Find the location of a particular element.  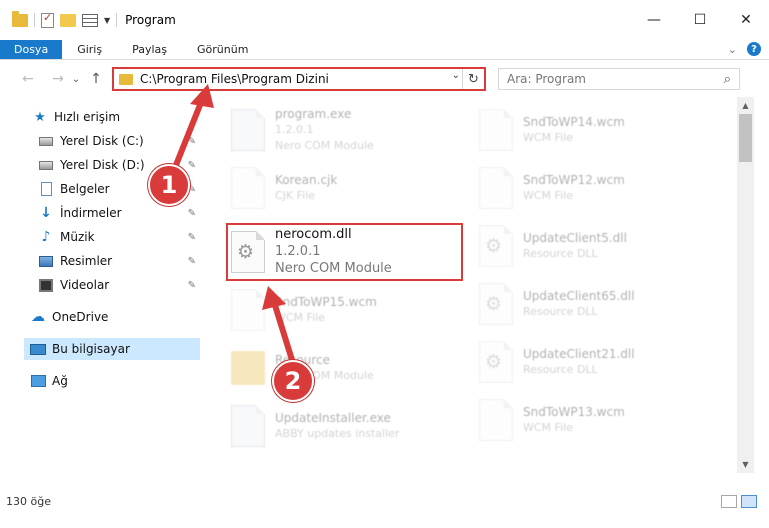

sidebar-item-onedrive: ☁ OneDrive is located at coordinates (116, 317).